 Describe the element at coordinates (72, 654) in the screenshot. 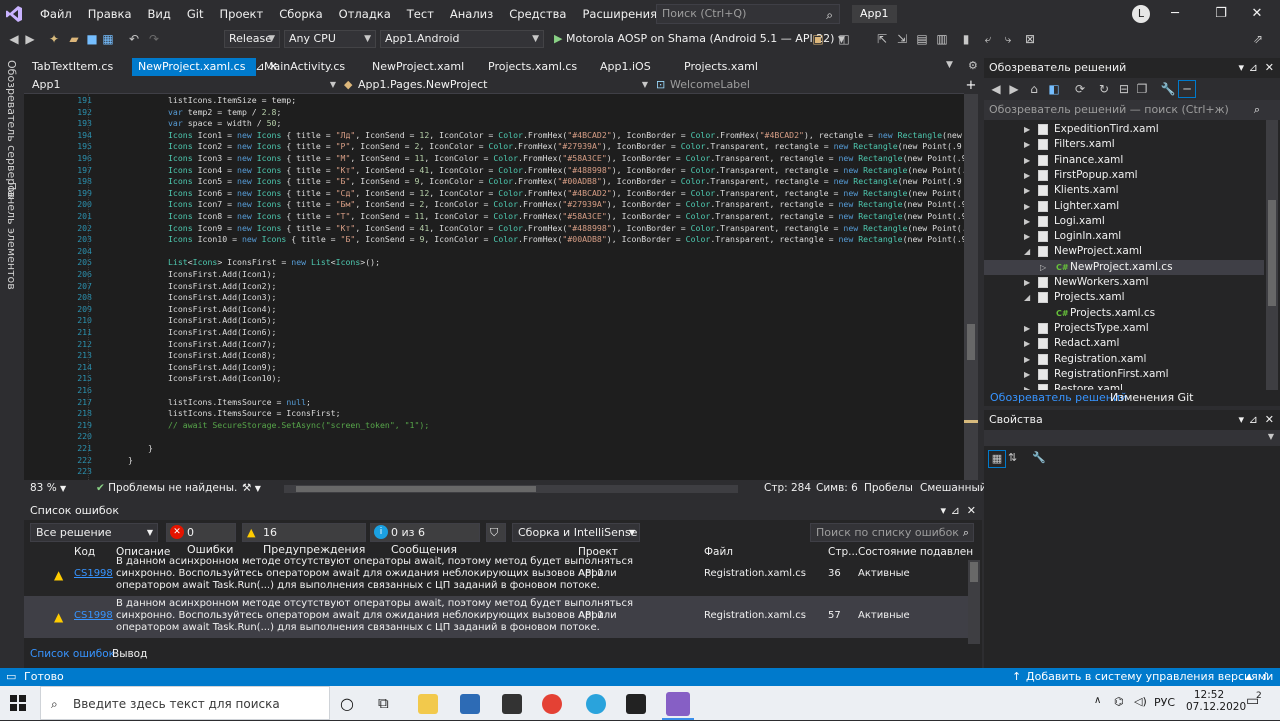

I see `tab-error-list: Список ошибок` at that location.